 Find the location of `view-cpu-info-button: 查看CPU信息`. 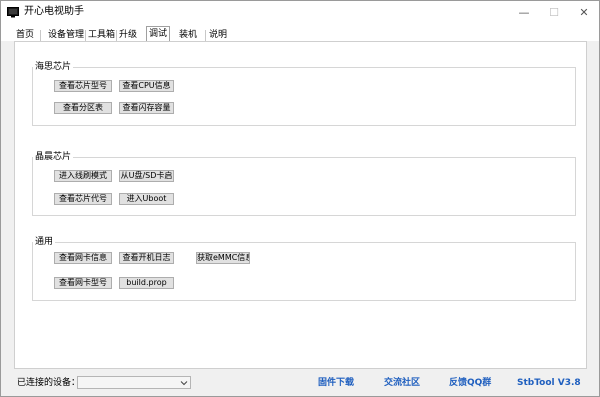

view-cpu-info-button: 查看CPU信息 is located at coordinates (146, 86).